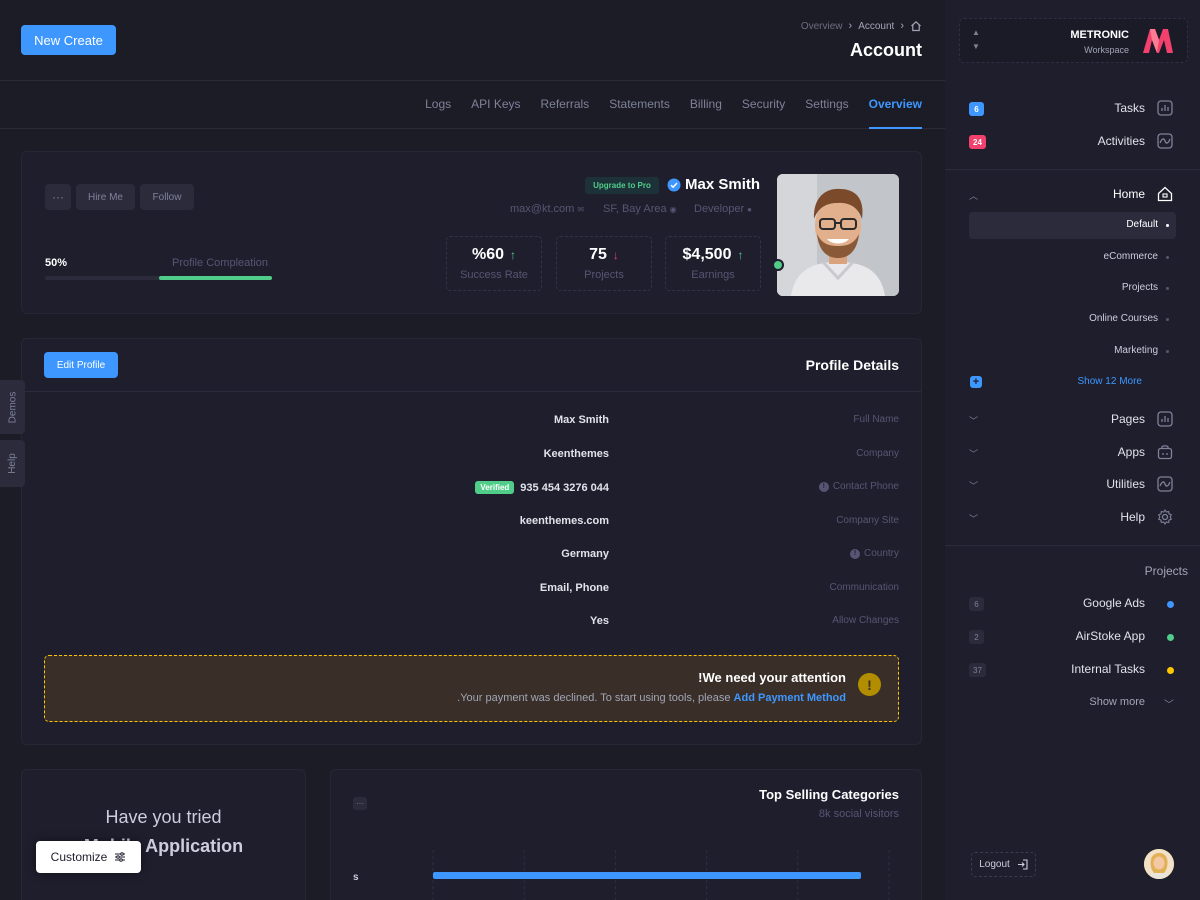 The height and width of the screenshot is (900, 1200). I want to click on tab-security: Security, so click(763, 105).